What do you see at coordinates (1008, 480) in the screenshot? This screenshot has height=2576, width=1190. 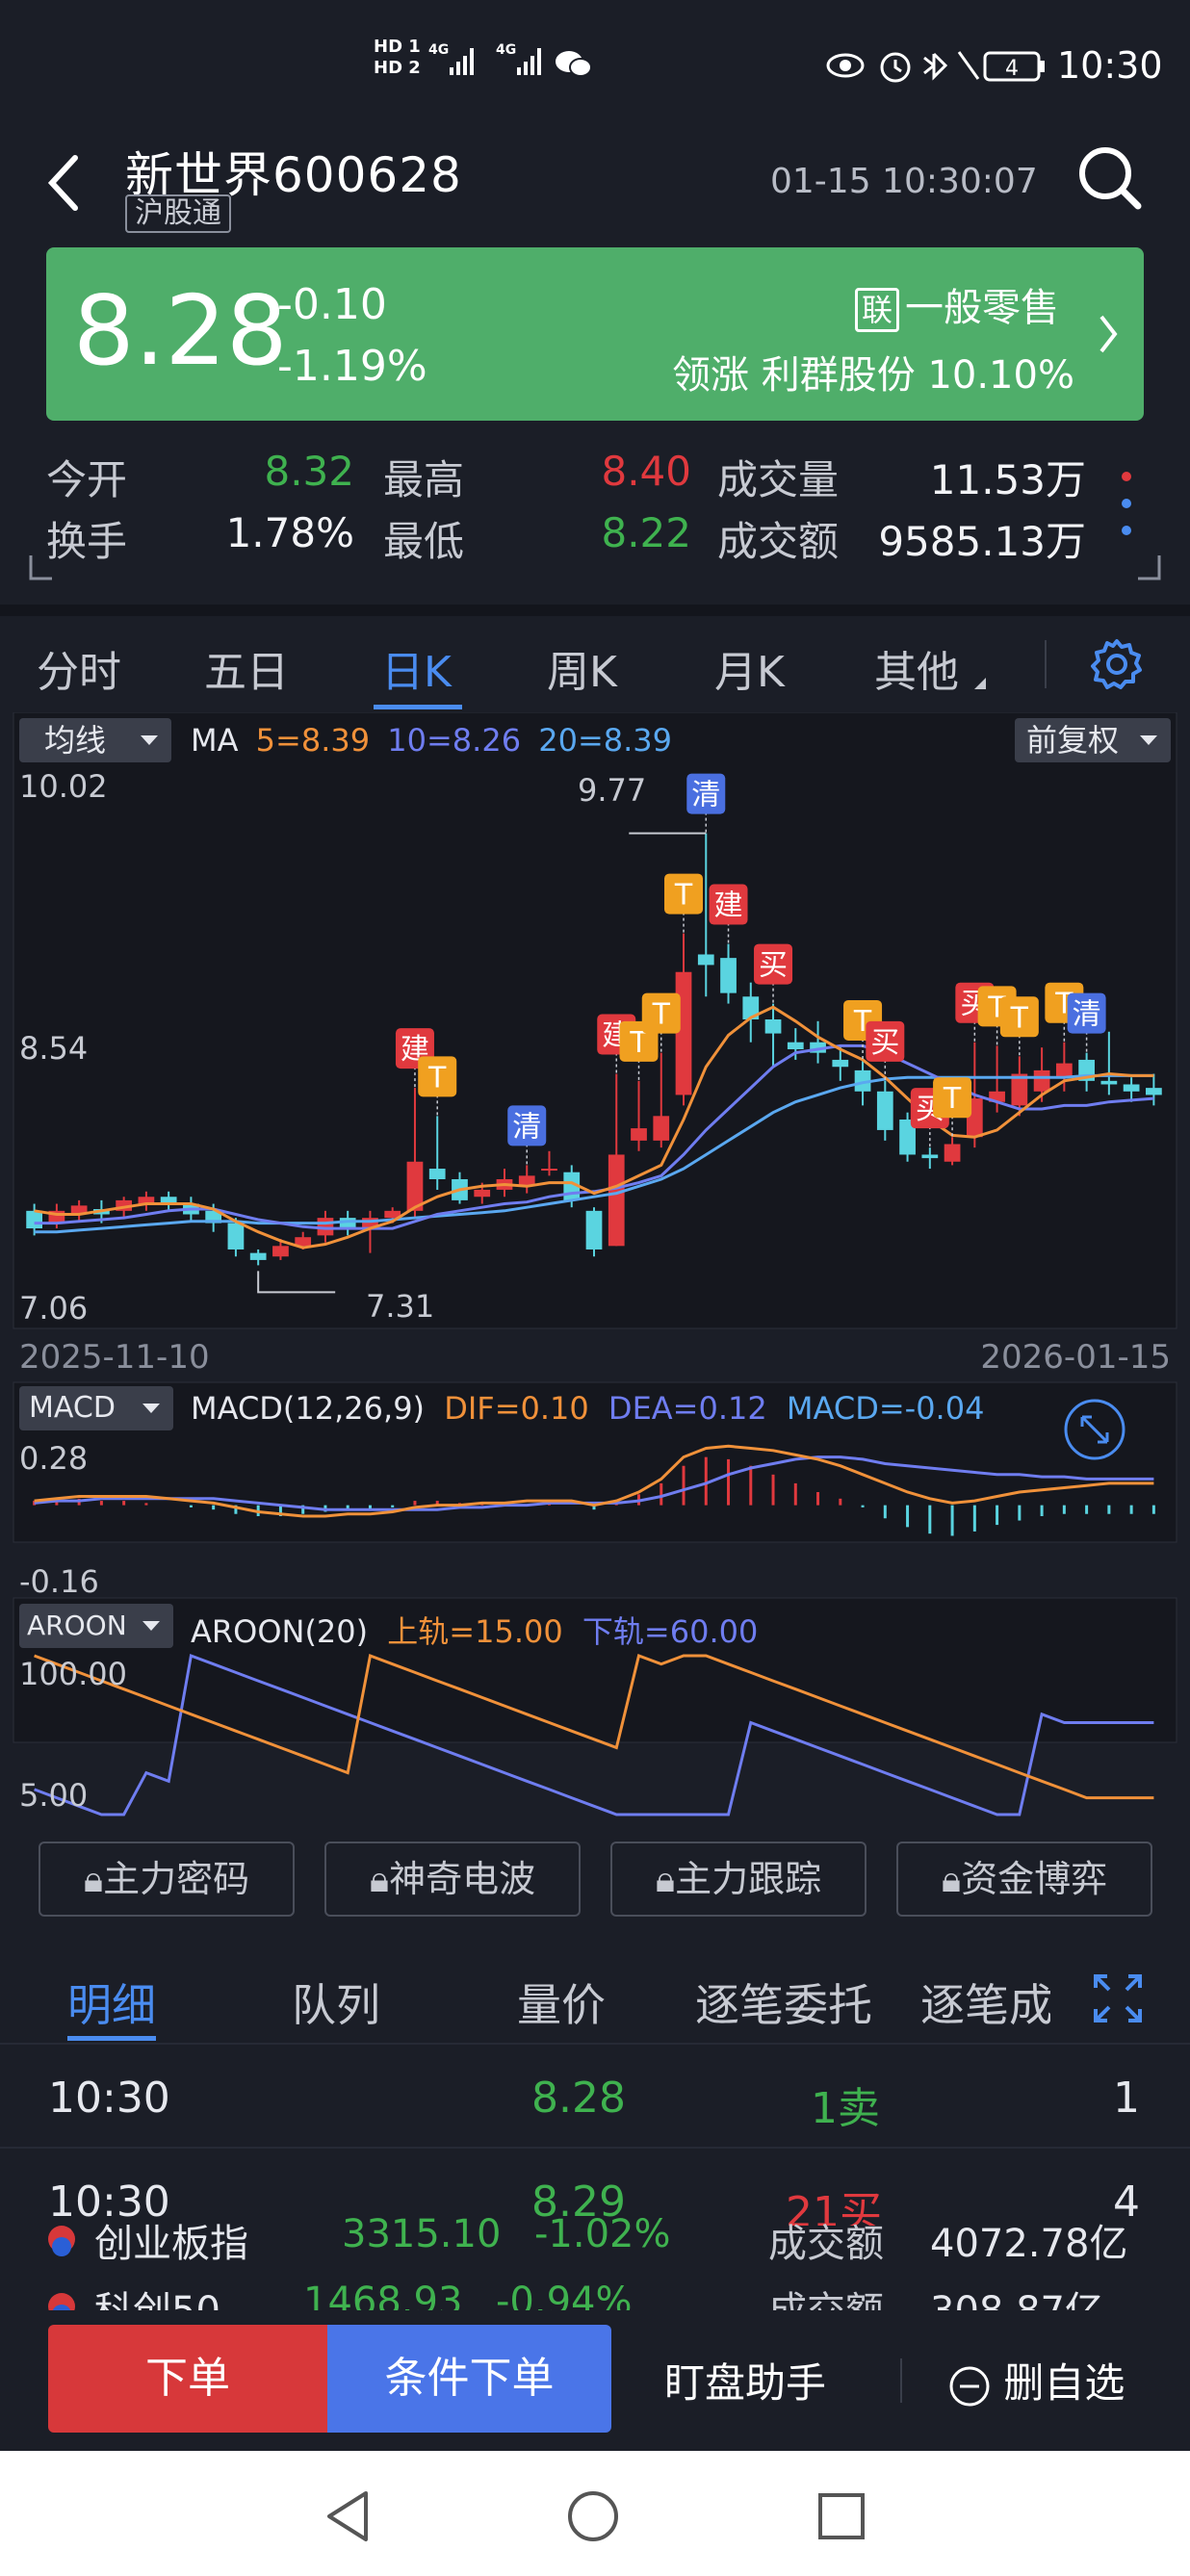 I see `volume-value: 11.53万` at bounding box center [1008, 480].